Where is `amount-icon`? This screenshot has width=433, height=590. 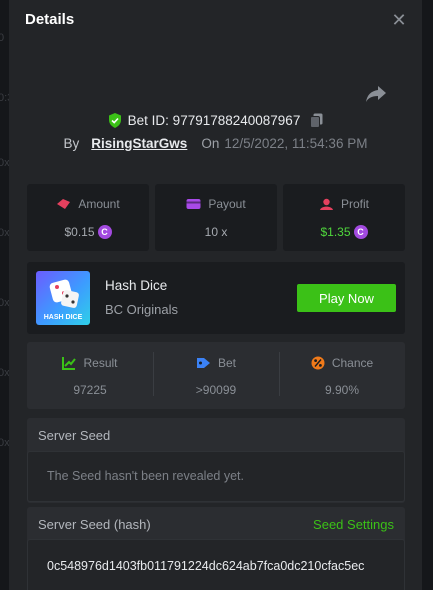
amount-icon is located at coordinates (64, 204).